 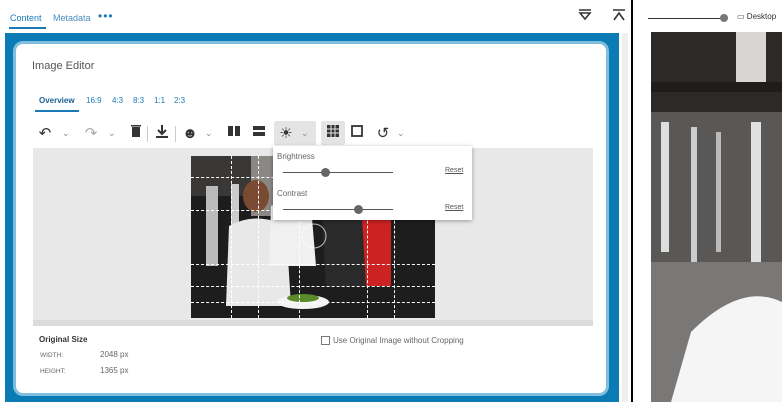 What do you see at coordinates (296, 156) in the screenshot?
I see `brightness-label: Brightness` at bounding box center [296, 156].